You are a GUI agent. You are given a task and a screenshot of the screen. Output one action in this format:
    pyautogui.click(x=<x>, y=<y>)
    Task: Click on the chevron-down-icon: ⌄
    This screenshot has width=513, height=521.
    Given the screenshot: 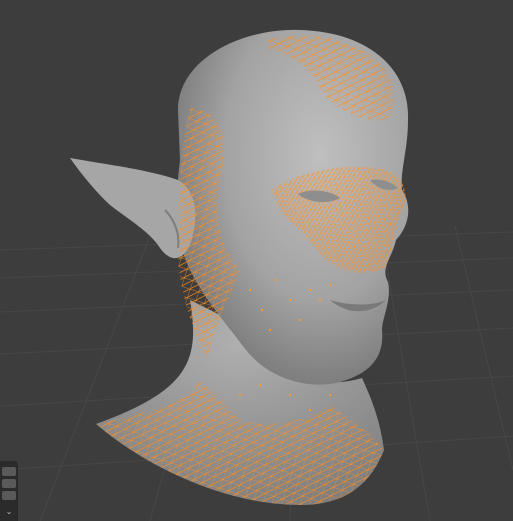 What is the action you would take?
    pyautogui.click(x=9, y=512)
    